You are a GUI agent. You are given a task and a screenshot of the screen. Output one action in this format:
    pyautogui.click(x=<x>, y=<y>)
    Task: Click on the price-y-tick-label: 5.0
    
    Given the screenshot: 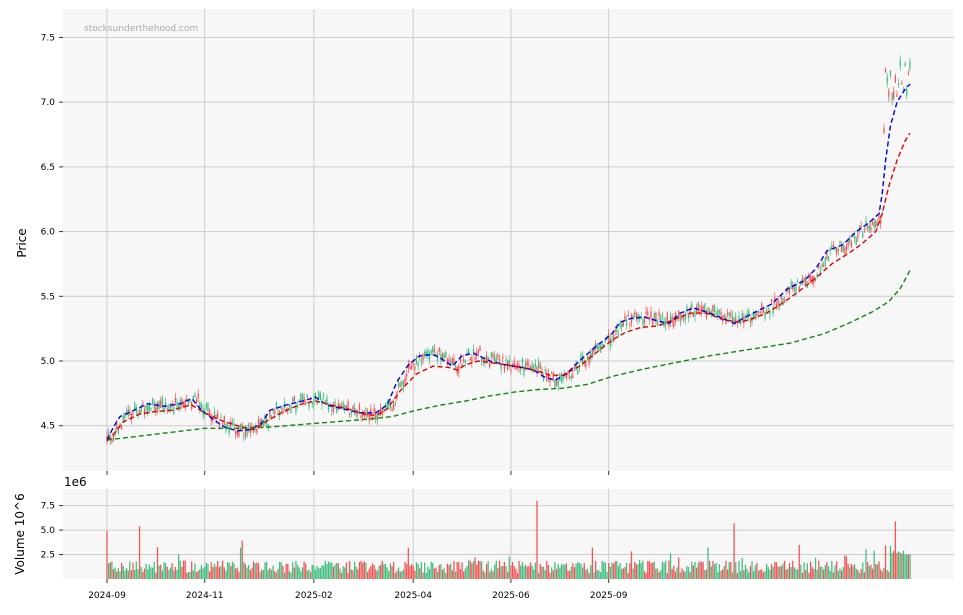 What is the action you would take?
    pyautogui.click(x=48, y=362)
    